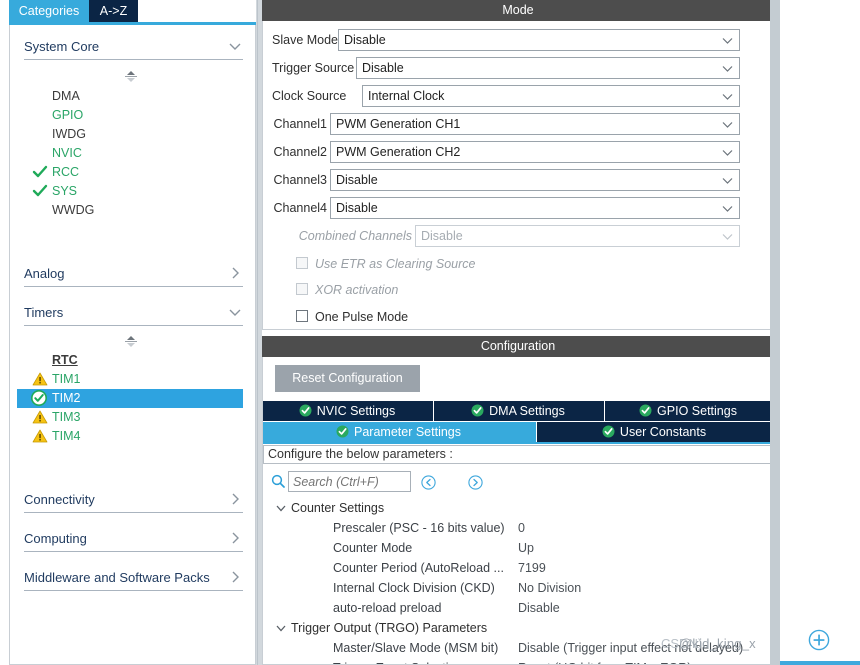  Describe the element at coordinates (302, 316) in the screenshot. I see `one-pulse-mode-checkbox` at that location.